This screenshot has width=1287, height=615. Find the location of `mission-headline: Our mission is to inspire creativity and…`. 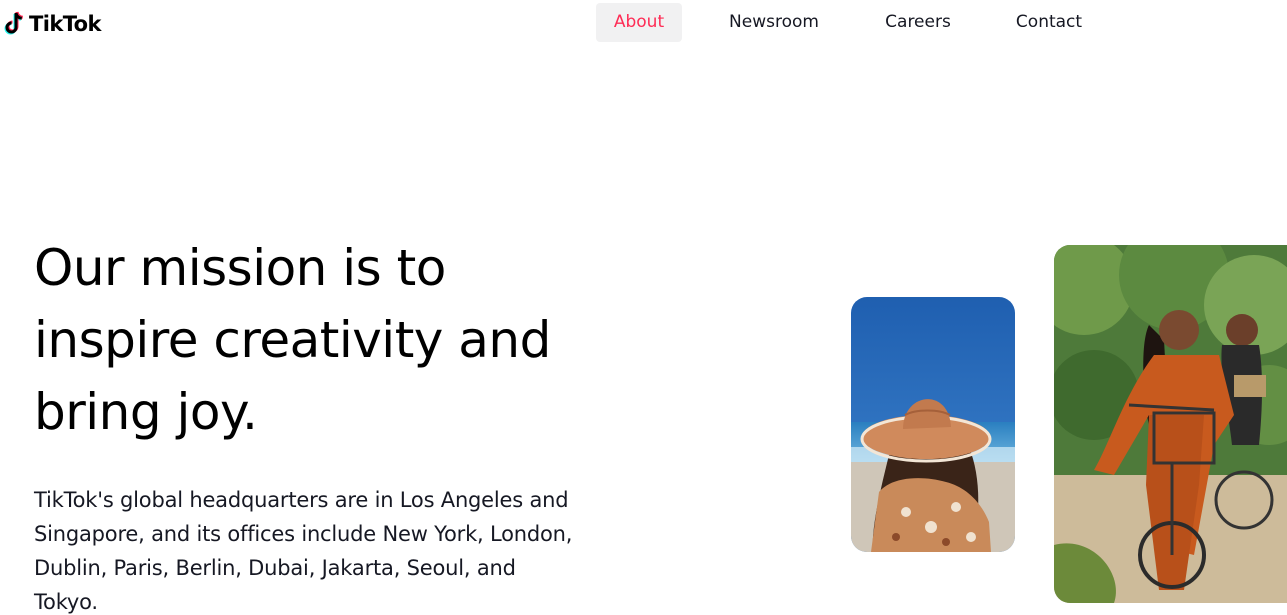

mission-headline: Our mission is to inspire creativity and… is located at coordinates (292, 340).